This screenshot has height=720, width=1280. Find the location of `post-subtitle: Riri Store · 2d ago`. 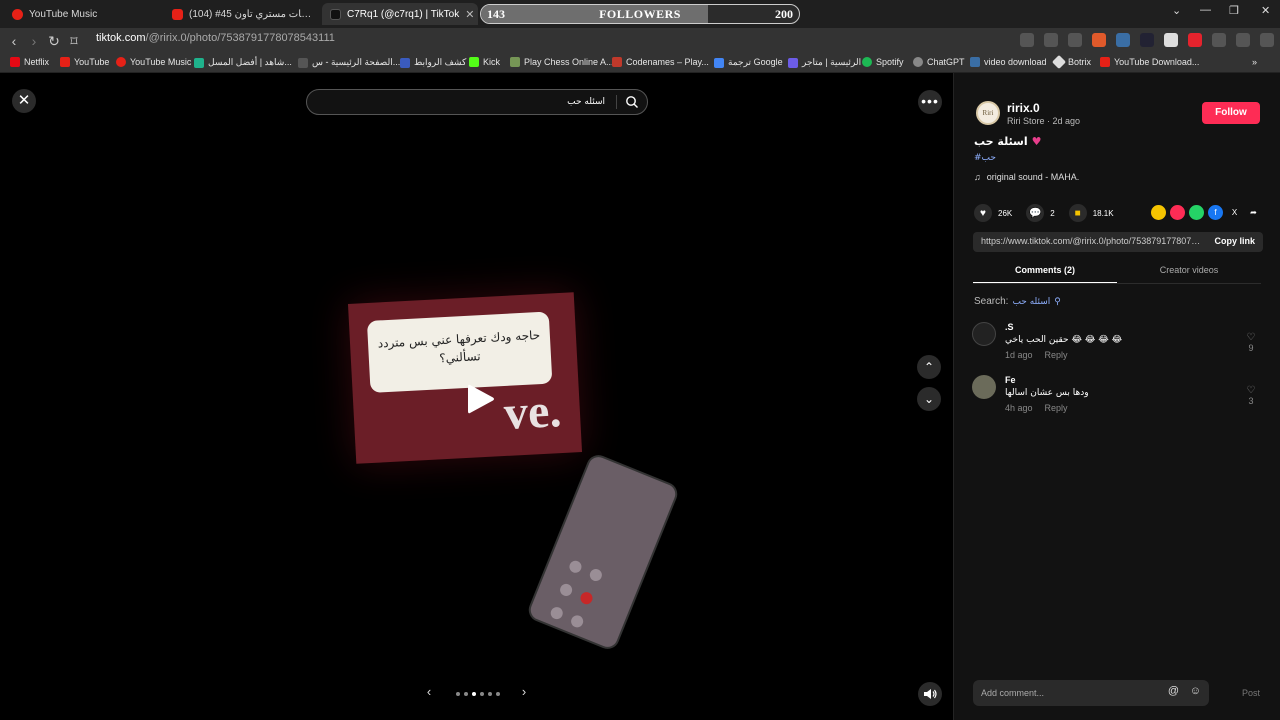

post-subtitle: Riri Store · 2d ago is located at coordinates (1044, 121).